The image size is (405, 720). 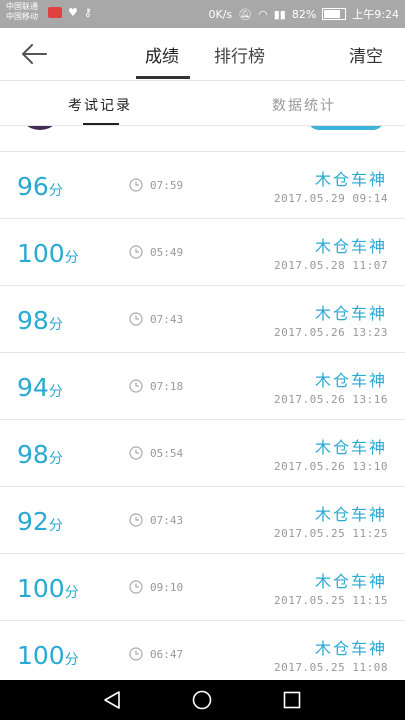 I want to click on exam-date: 2017.05.29 09:14, so click(x=331, y=198).